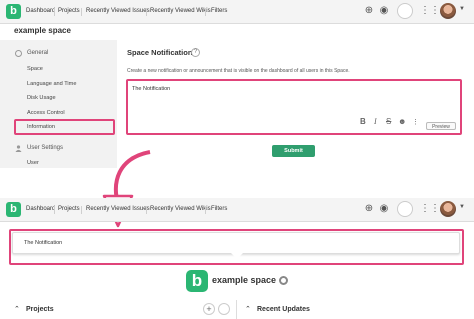 Image resolution: width=474 pixels, height=319 pixels. Describe the element at coordinates (118, 209) in the screenshot. I see `nav-recent-issues: Recently Viewed Issues` at that location.